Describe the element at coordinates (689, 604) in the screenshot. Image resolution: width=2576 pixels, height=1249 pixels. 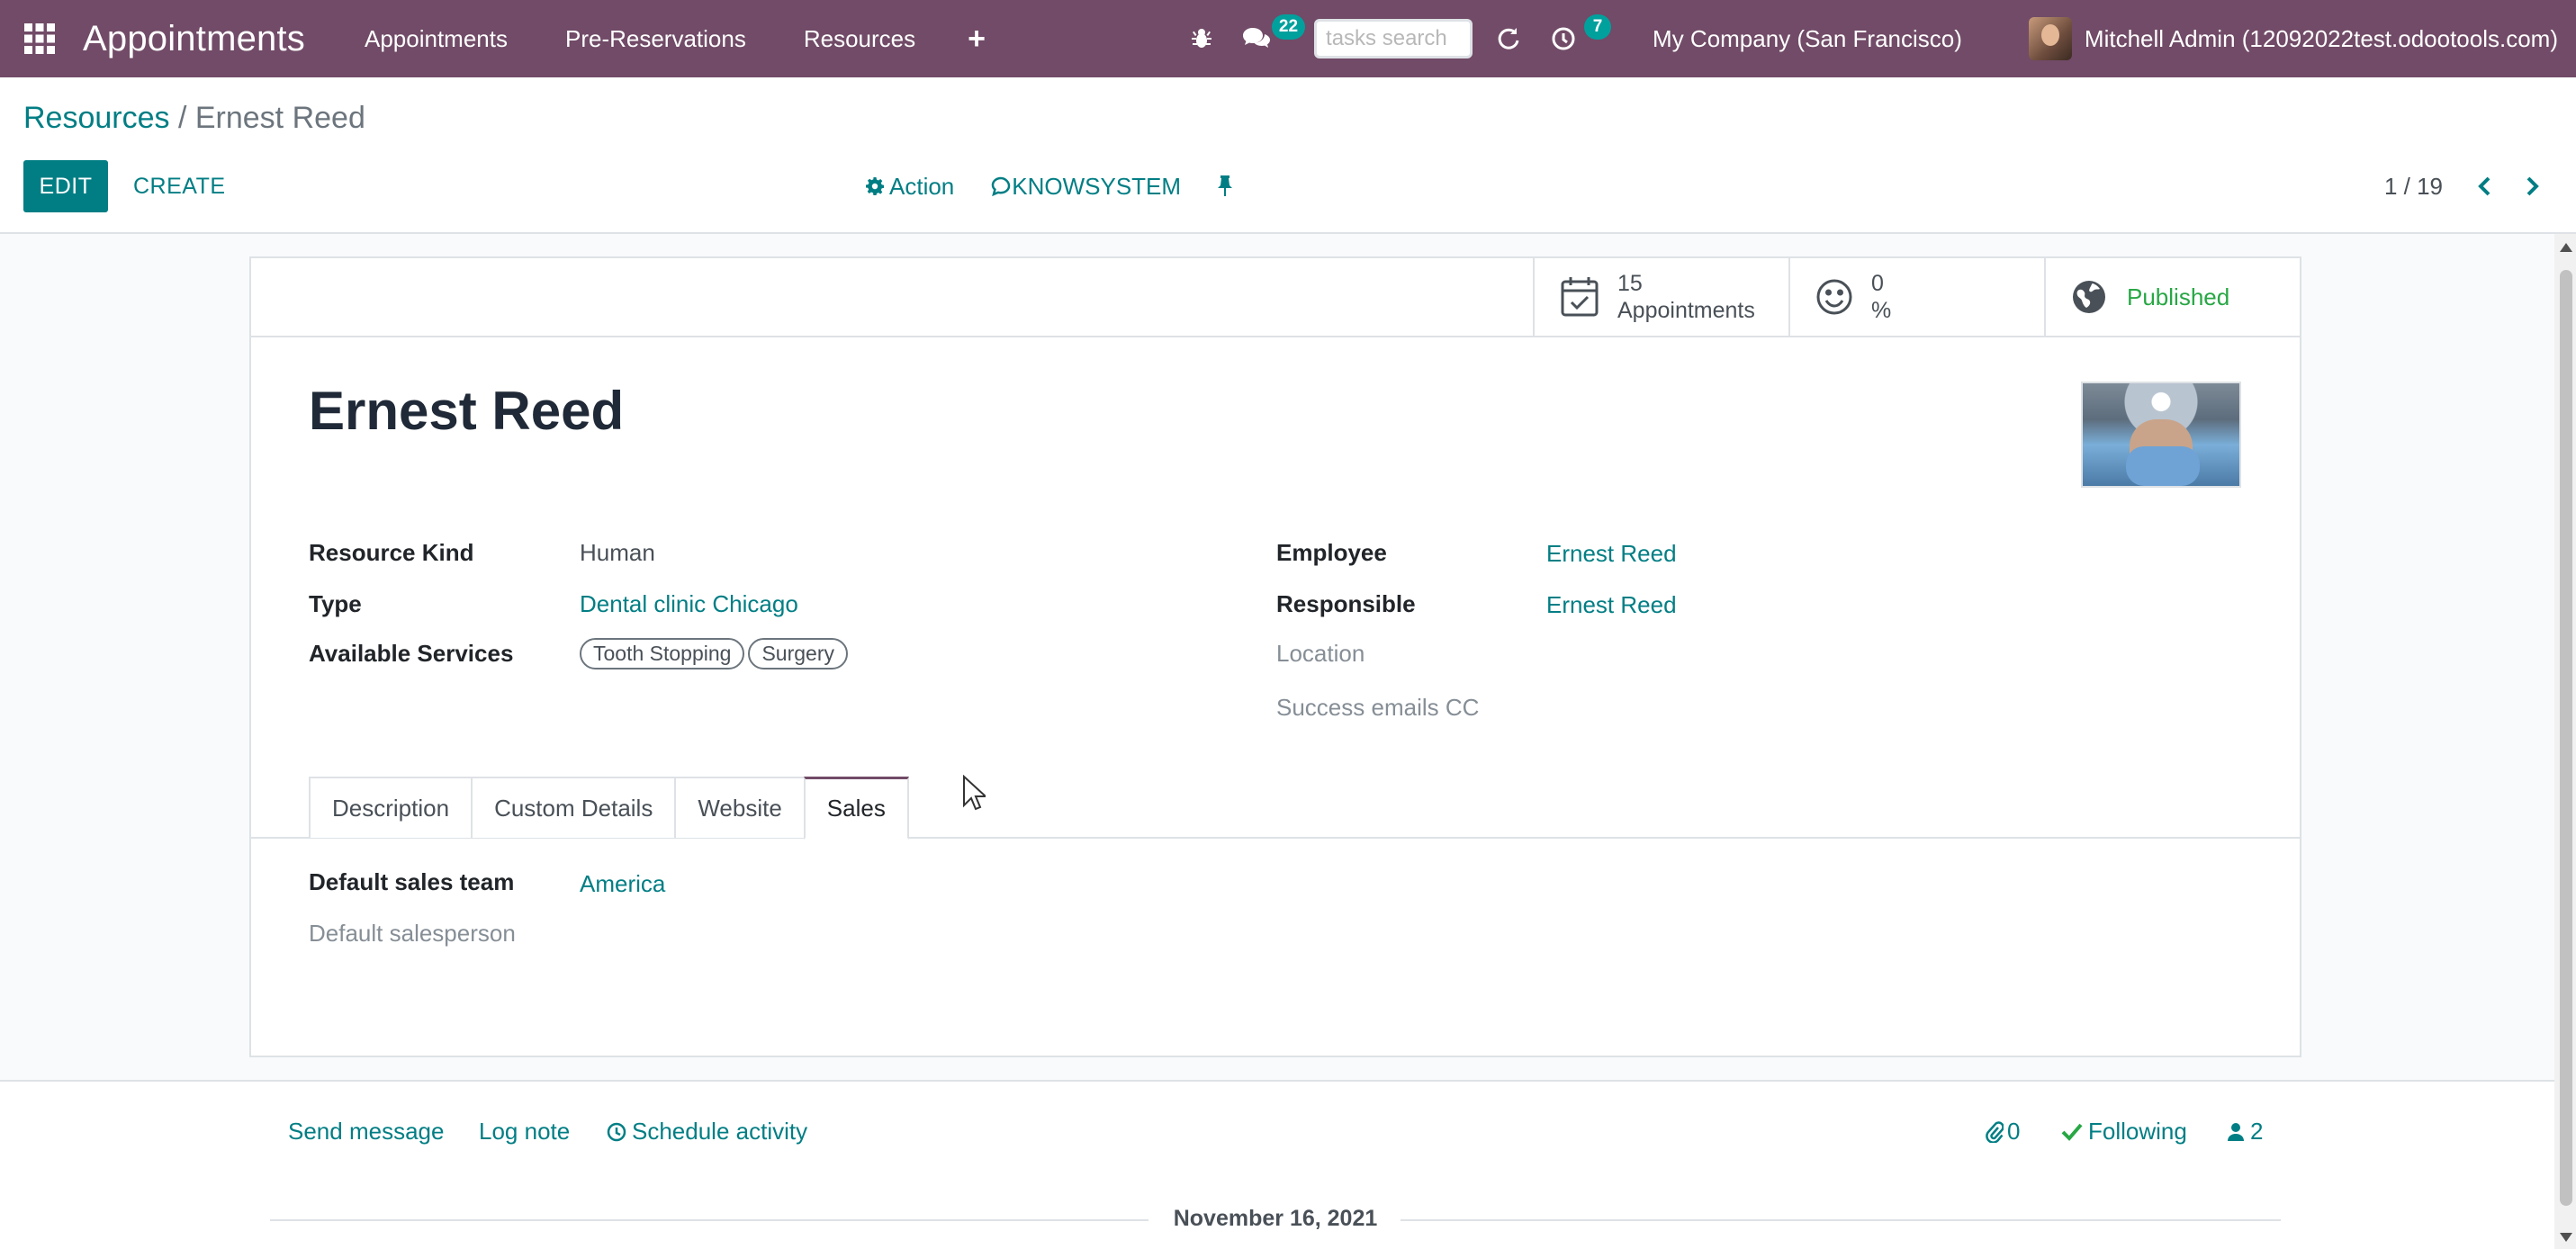
I see `type-value-link: Dental clinic Chicago` at that location.